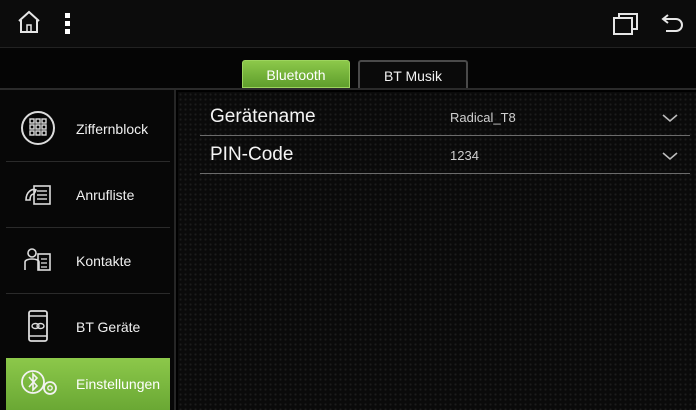 This screenshot has height=410, width=696. What do you see at coordinates (464, 155) in the screenshot?
I see `setting-value: 1234` at bounding box center [464, 155].